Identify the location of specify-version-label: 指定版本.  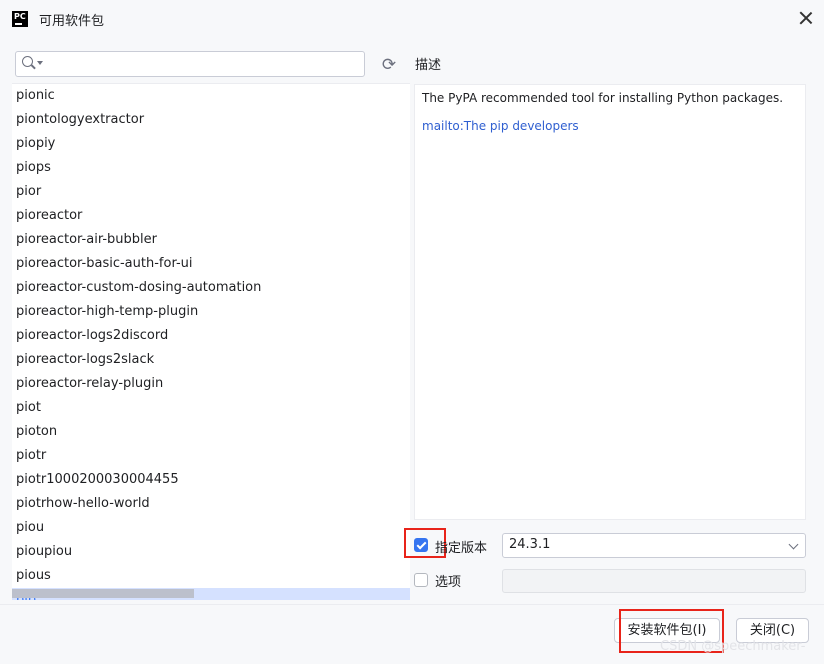
(461, 548).